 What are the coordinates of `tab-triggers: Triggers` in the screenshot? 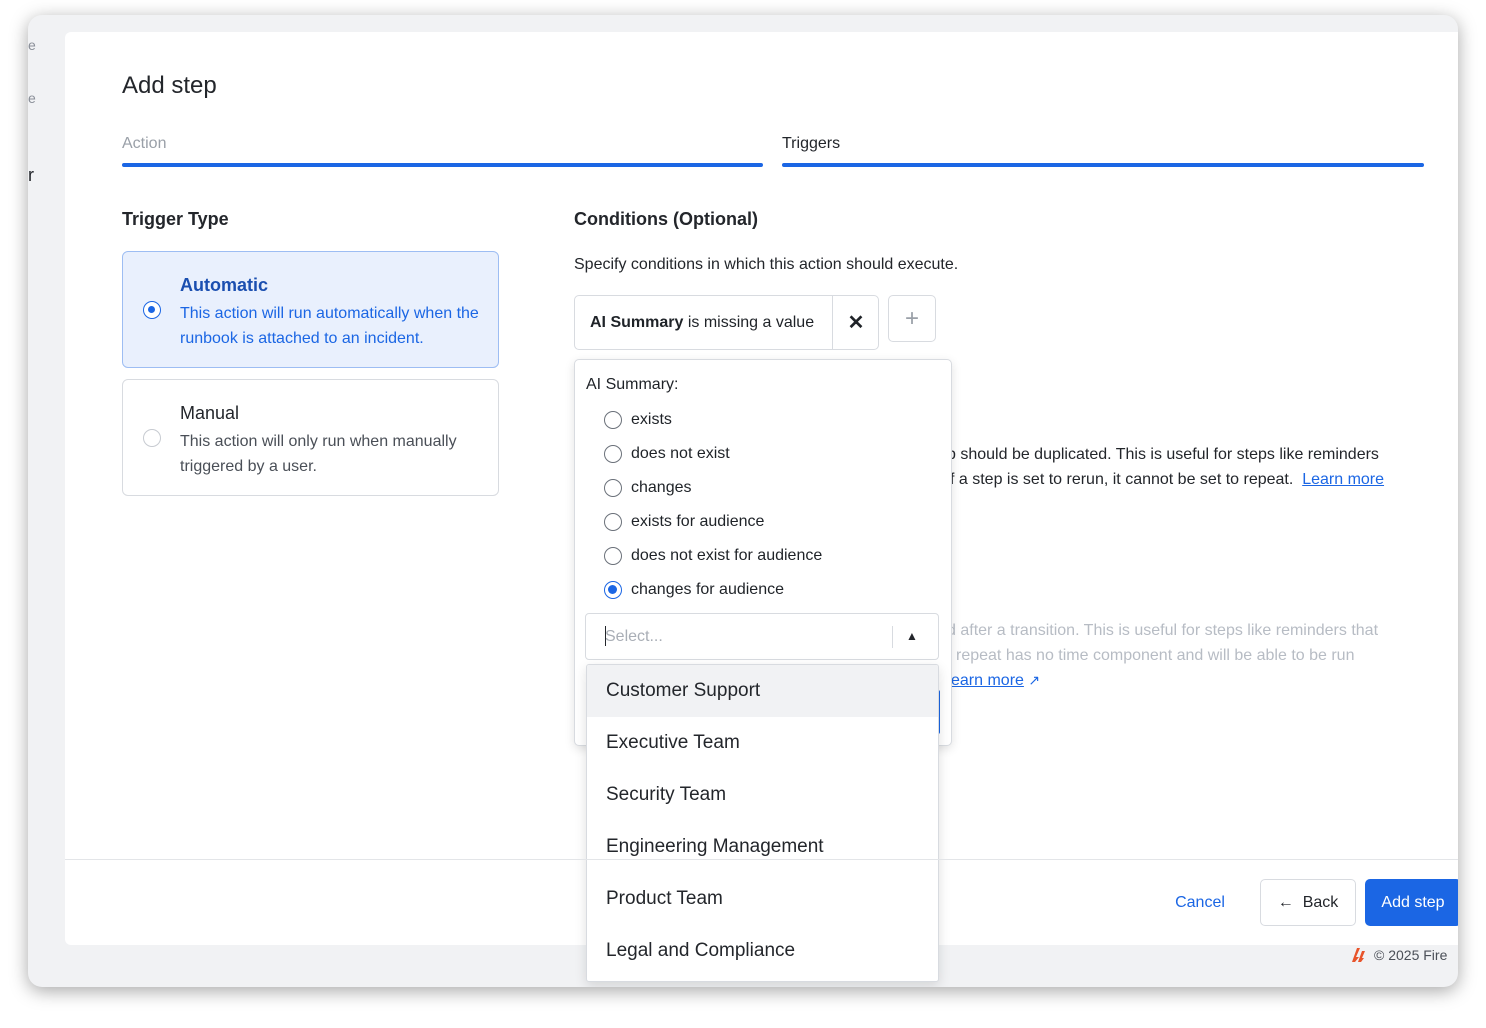 It's located at (811, 144).